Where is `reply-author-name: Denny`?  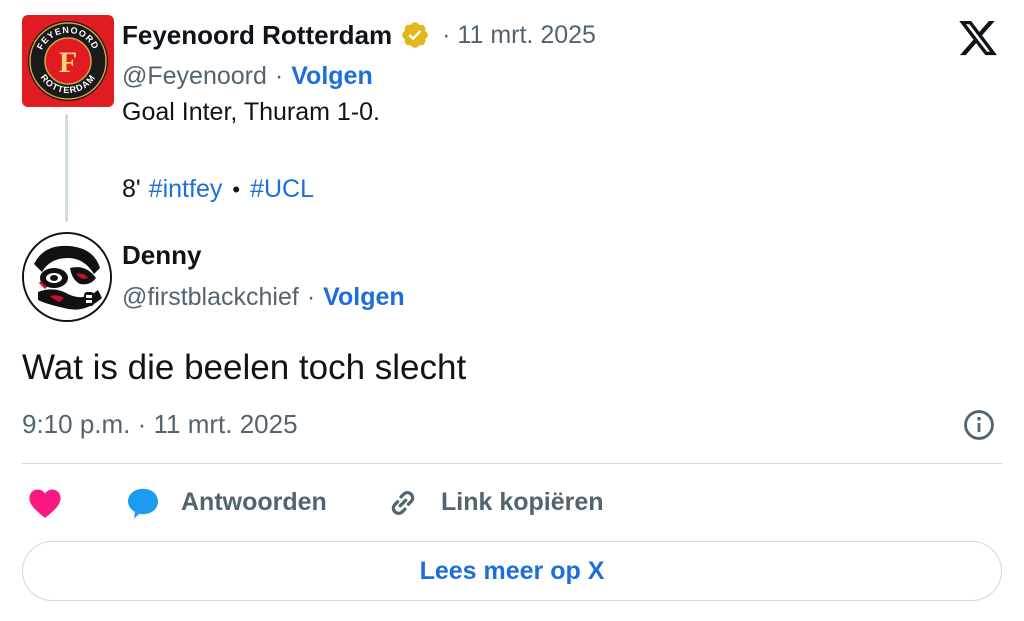
reply-author-name: Denny is located at coordinates (161, 255).